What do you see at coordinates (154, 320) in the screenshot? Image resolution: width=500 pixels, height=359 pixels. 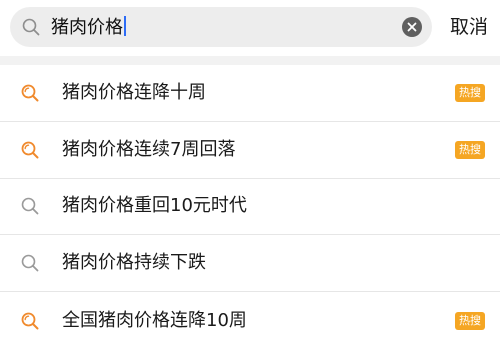 I see `suggestion-label: 全国猪肉价格连降10周` at bounding box center [154, 320].